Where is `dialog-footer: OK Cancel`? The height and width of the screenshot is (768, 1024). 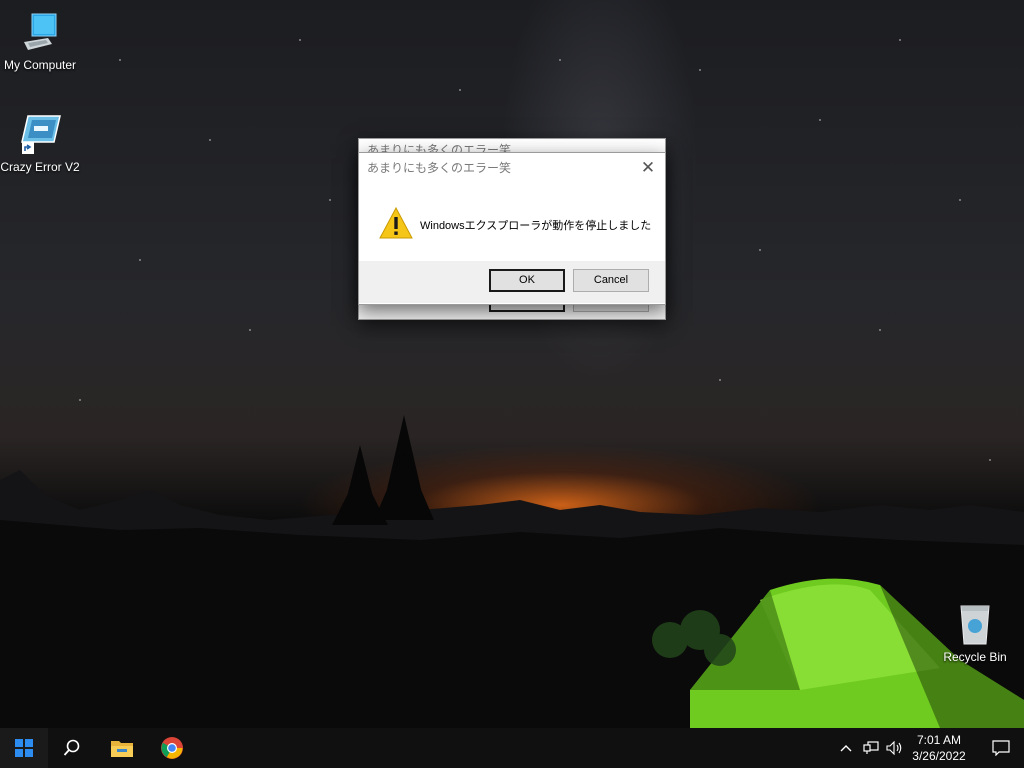 dialog-footer: OK Cancel is located at coordinates (512, 282).